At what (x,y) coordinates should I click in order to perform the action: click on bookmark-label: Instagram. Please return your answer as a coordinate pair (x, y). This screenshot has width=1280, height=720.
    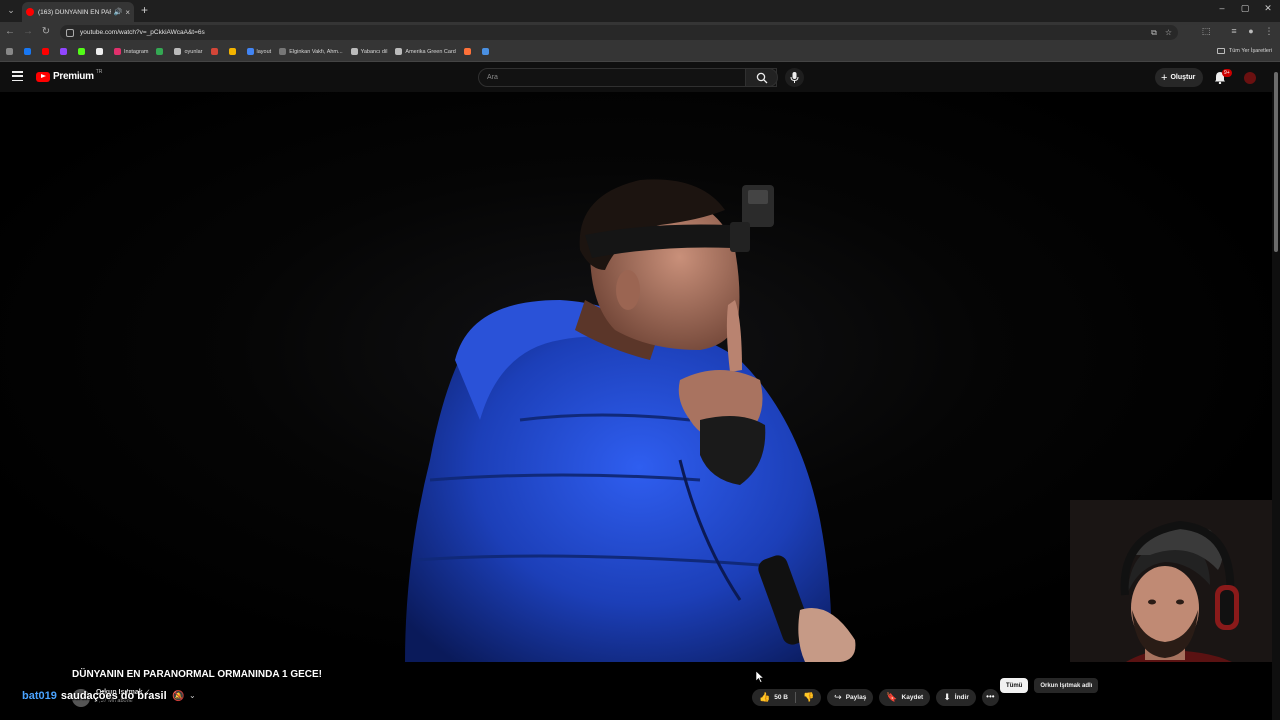
    Looking at the image, I should click on (136, 51).